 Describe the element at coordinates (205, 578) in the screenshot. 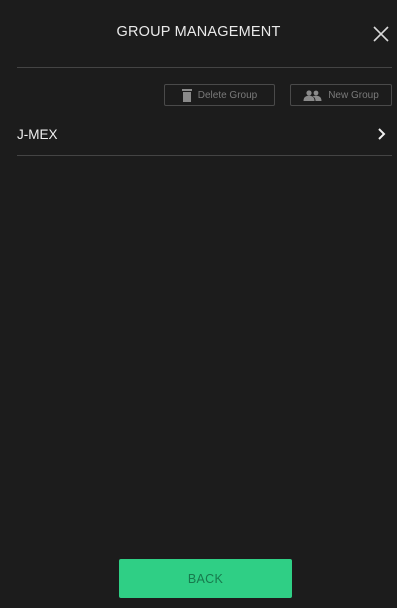

I see `back-button: BACK` at that location.